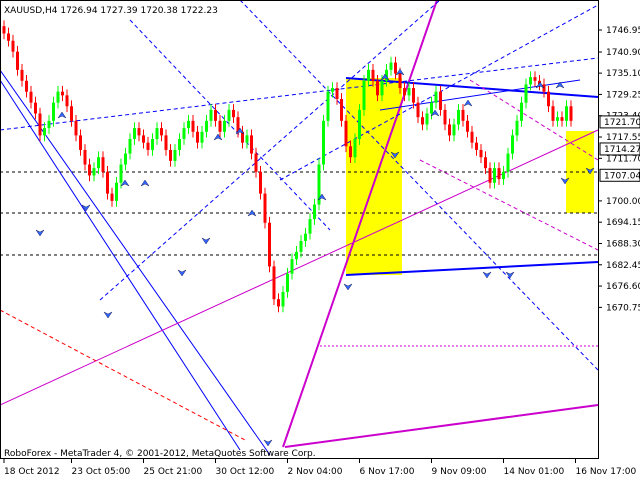 The width and height of the screenshot is (640, 480). What do you see at coordinates (173, 472) in the screenshot?
I see `x-tick-label: 25 Oct 21:00` at bounding box center [173, 472].